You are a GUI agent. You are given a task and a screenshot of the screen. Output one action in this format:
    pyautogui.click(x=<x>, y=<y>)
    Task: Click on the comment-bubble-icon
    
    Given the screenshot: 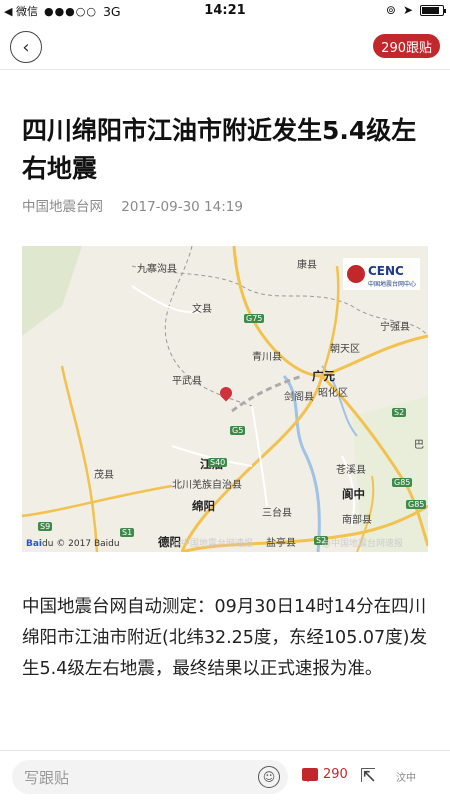 What is the action you would take?
    pyautogui.click(x=310, y=775)
    